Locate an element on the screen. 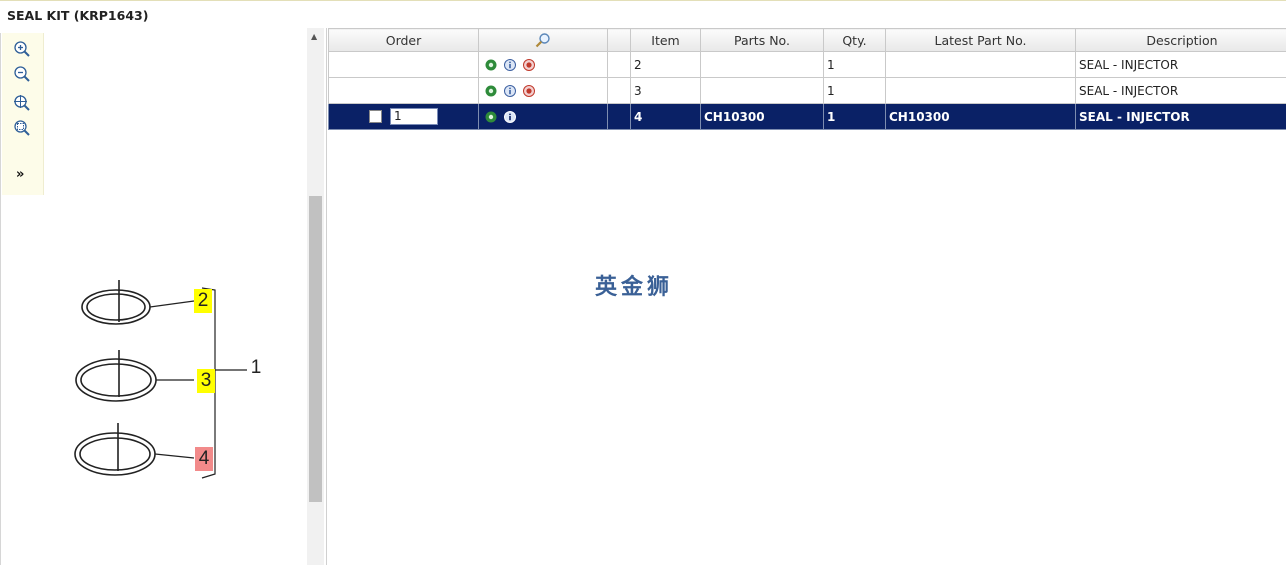 The image size is (1286, 565). col-parts-no-header: Parts No. is located at coordinates (762, 40).